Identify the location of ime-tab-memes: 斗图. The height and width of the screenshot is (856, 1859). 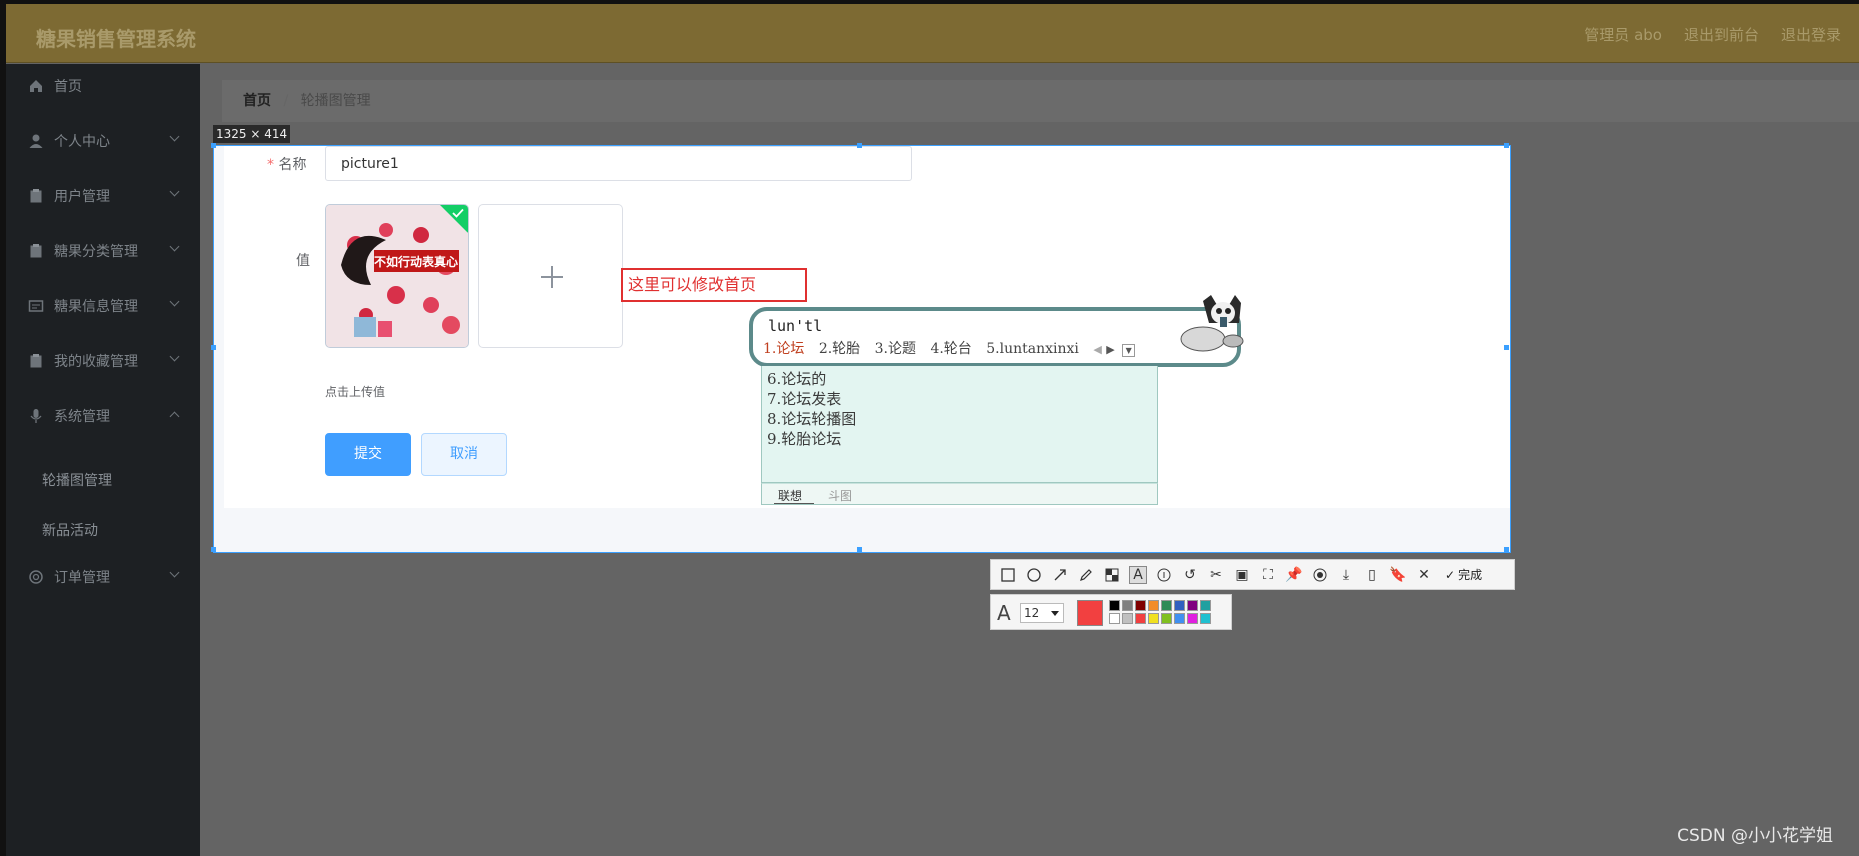
(840, 495).